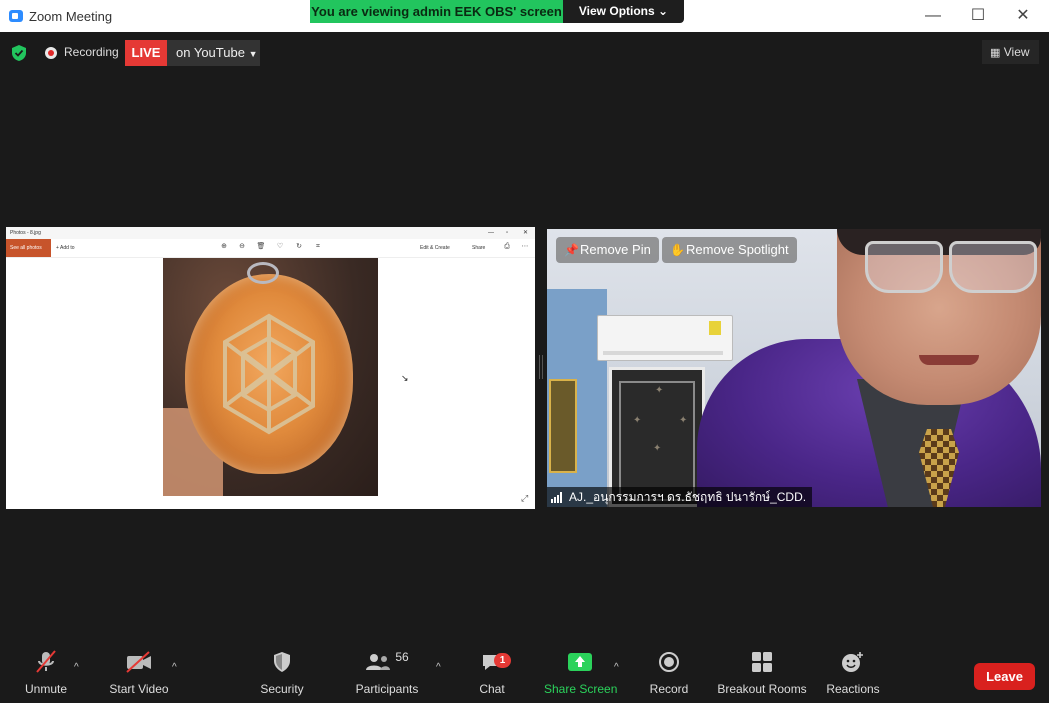  Describe the element at coordinates (492, 689) in the screenshot. I see `chat-label: Chat` at that location.